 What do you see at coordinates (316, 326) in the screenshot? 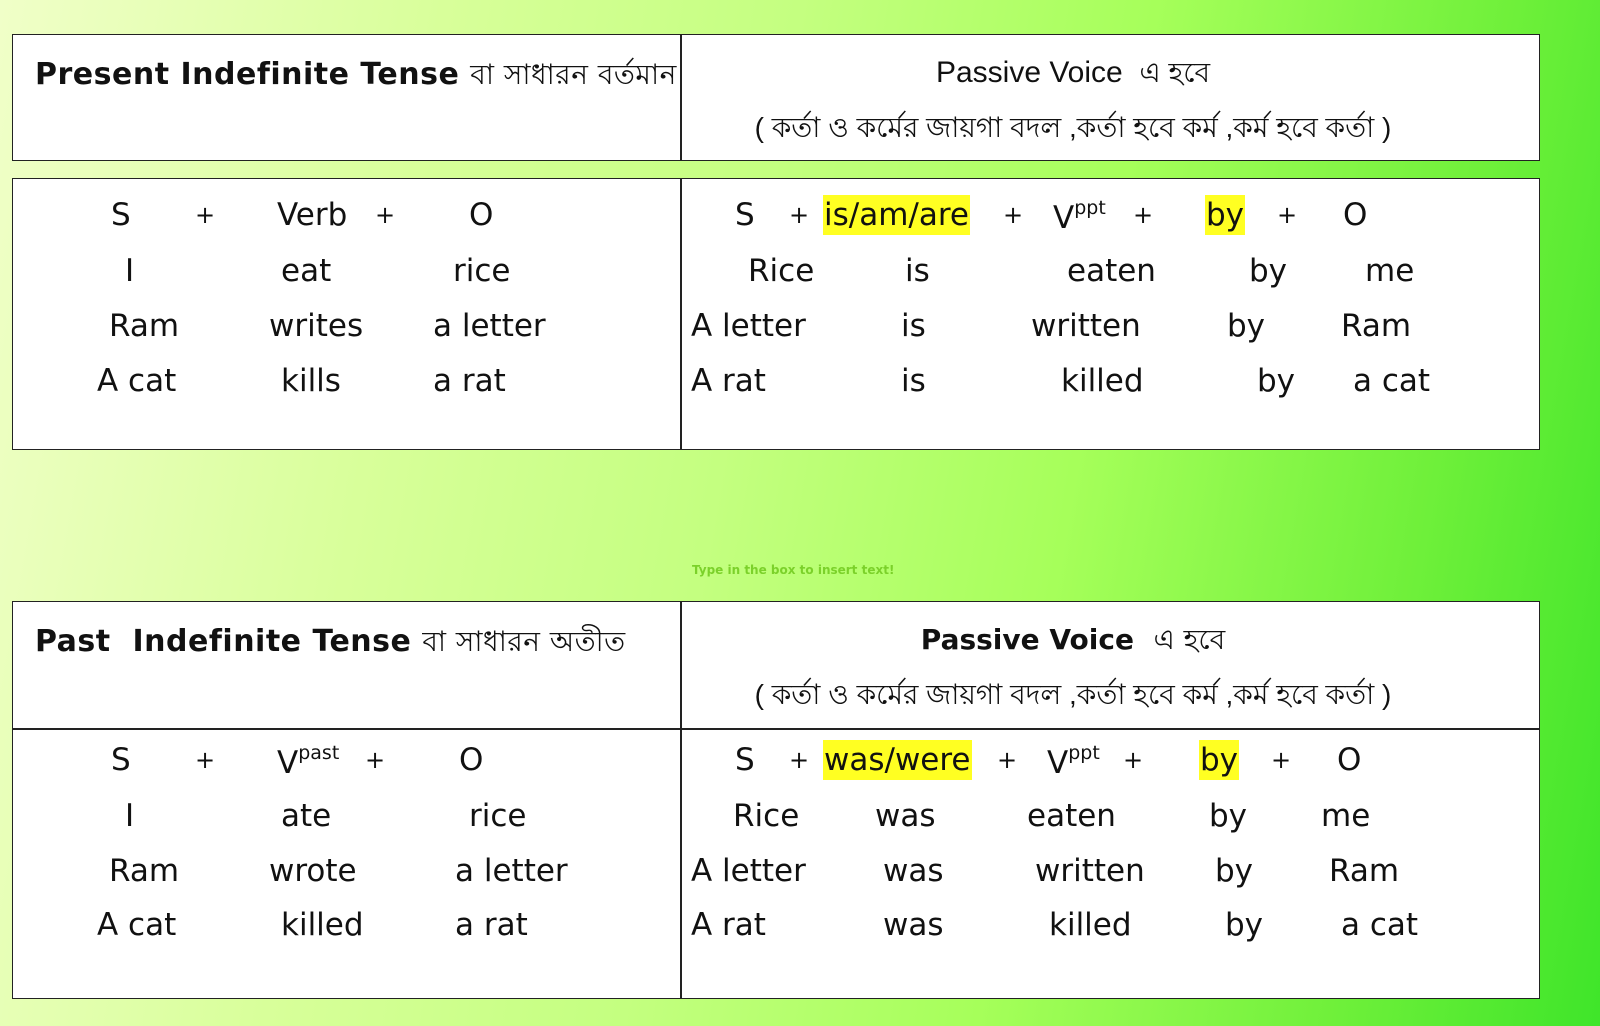
I see `active-verb: writes` at bounding box center [316, 326].